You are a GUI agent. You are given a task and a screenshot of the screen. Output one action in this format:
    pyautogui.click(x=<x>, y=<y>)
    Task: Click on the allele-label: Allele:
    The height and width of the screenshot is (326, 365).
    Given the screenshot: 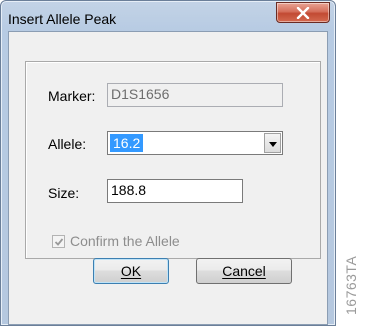 What is the action you would take?
    pyautogui.click(x=67, y=144)
    